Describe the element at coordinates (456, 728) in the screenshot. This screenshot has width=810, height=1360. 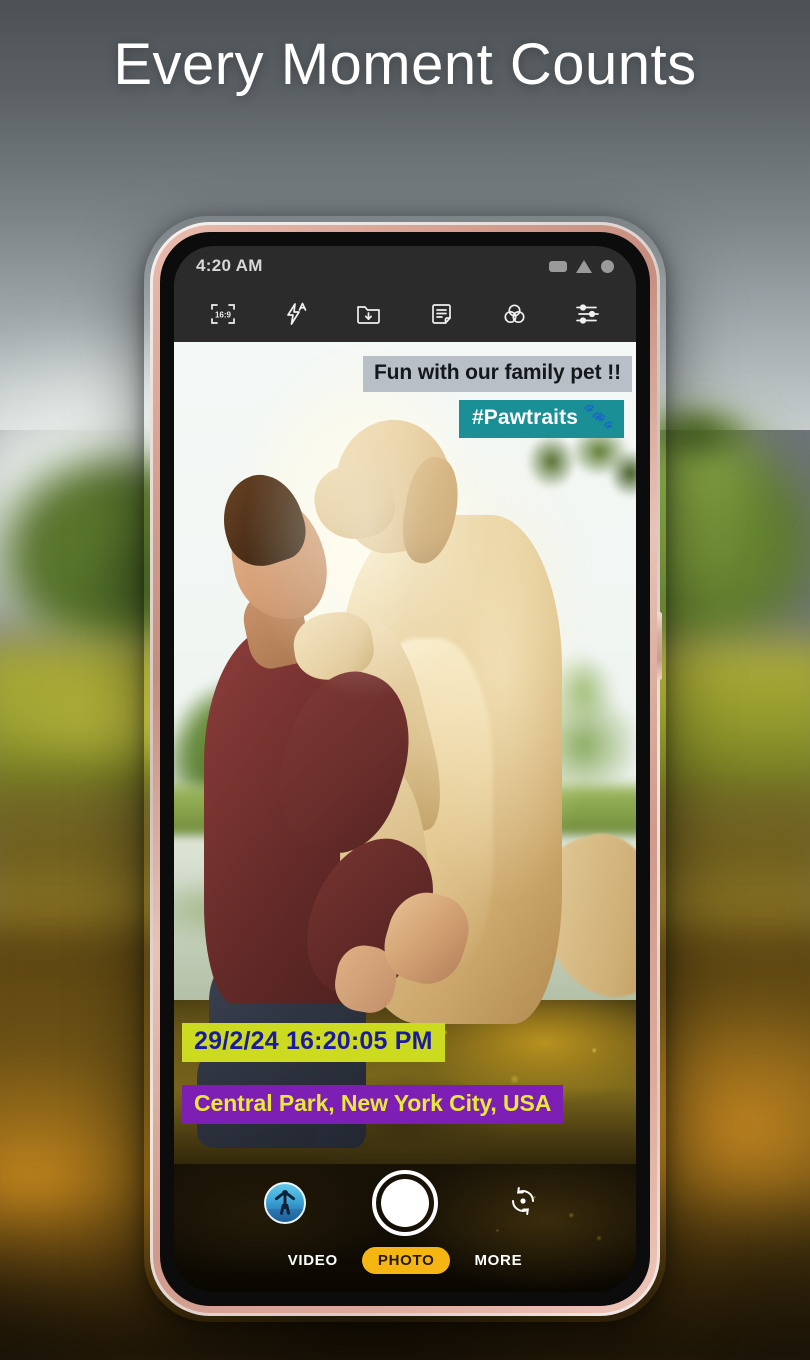
I see `photo-dog-rim-light` at that location.